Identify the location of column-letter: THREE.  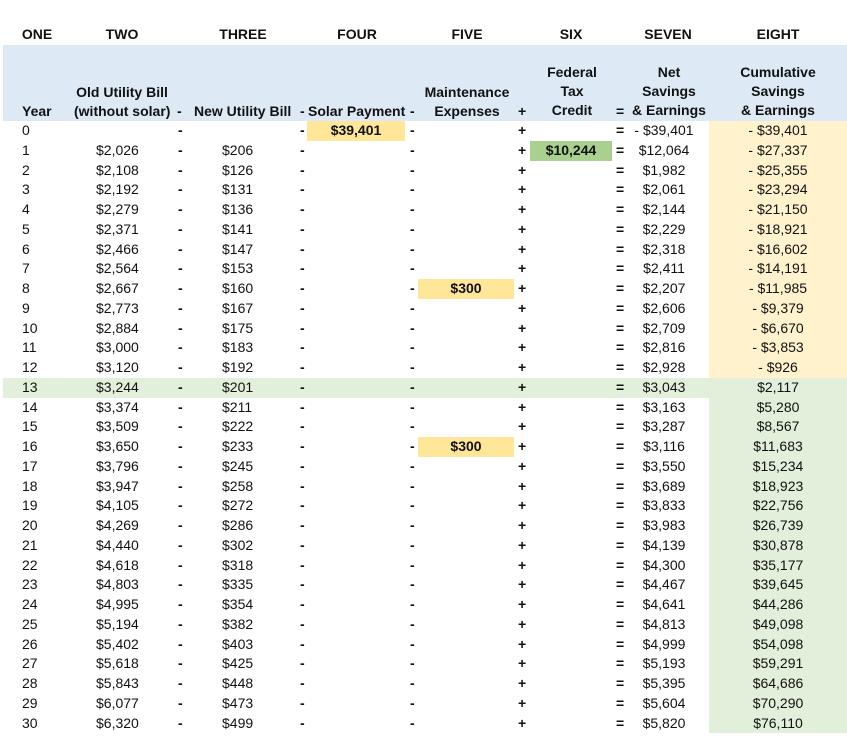
(243, 34).